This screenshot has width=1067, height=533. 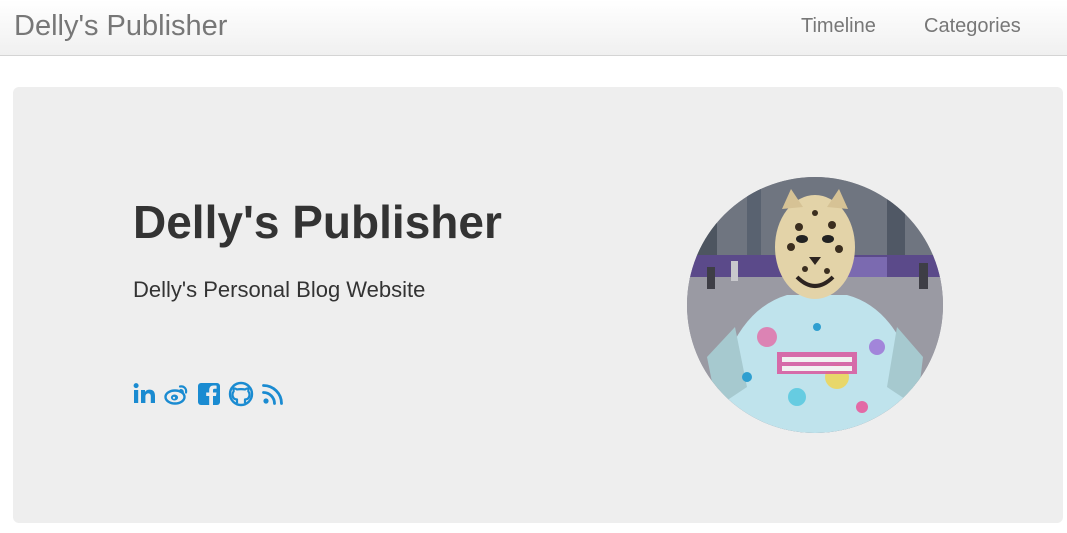 I want to click on facebook-icon, so click(x=209, y=394).